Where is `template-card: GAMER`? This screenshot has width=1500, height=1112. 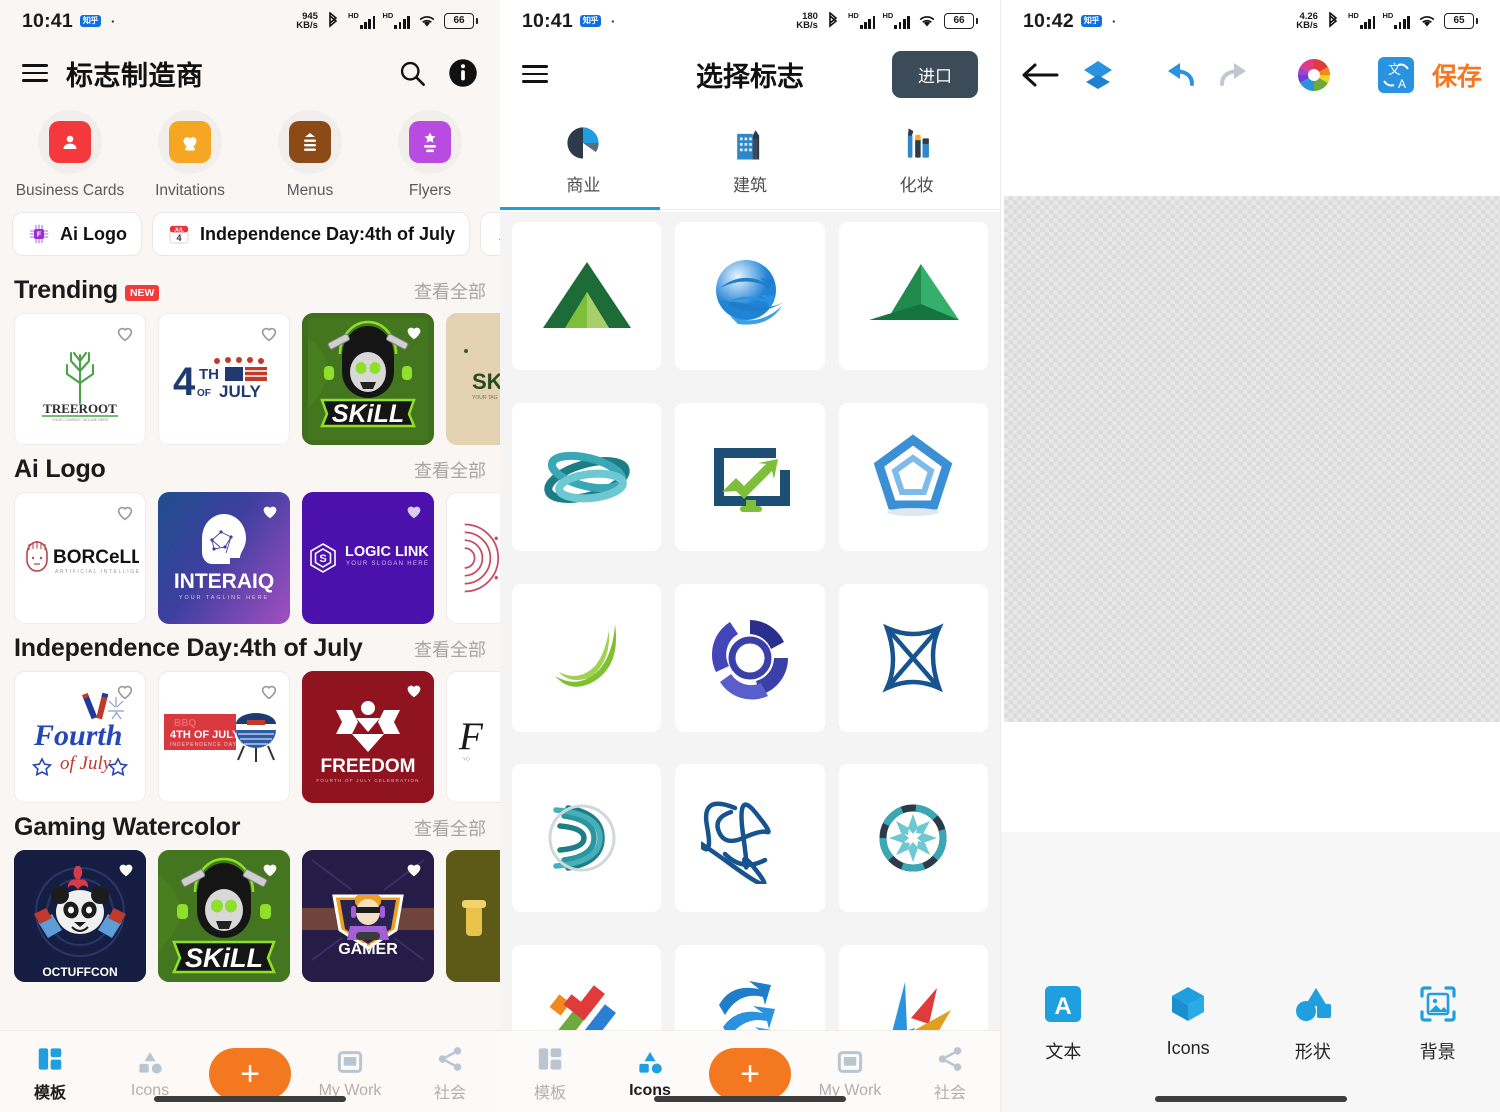 template-card: GAMER is located at coordinates (368, 916).